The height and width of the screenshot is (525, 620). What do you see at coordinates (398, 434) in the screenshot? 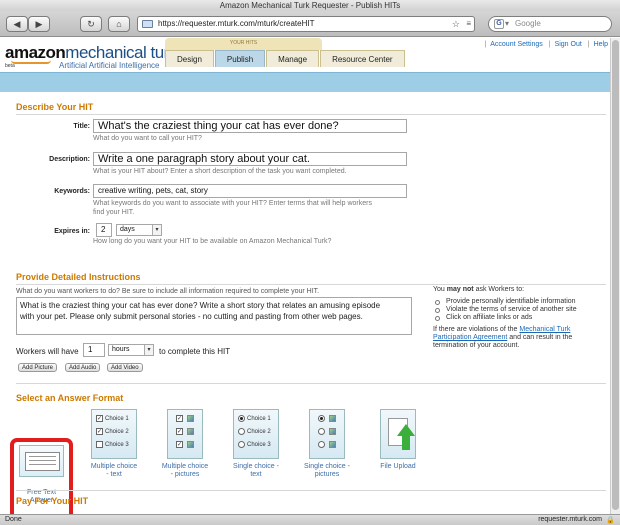
I see `file-upload-icon` at bounding box center [398, 434].